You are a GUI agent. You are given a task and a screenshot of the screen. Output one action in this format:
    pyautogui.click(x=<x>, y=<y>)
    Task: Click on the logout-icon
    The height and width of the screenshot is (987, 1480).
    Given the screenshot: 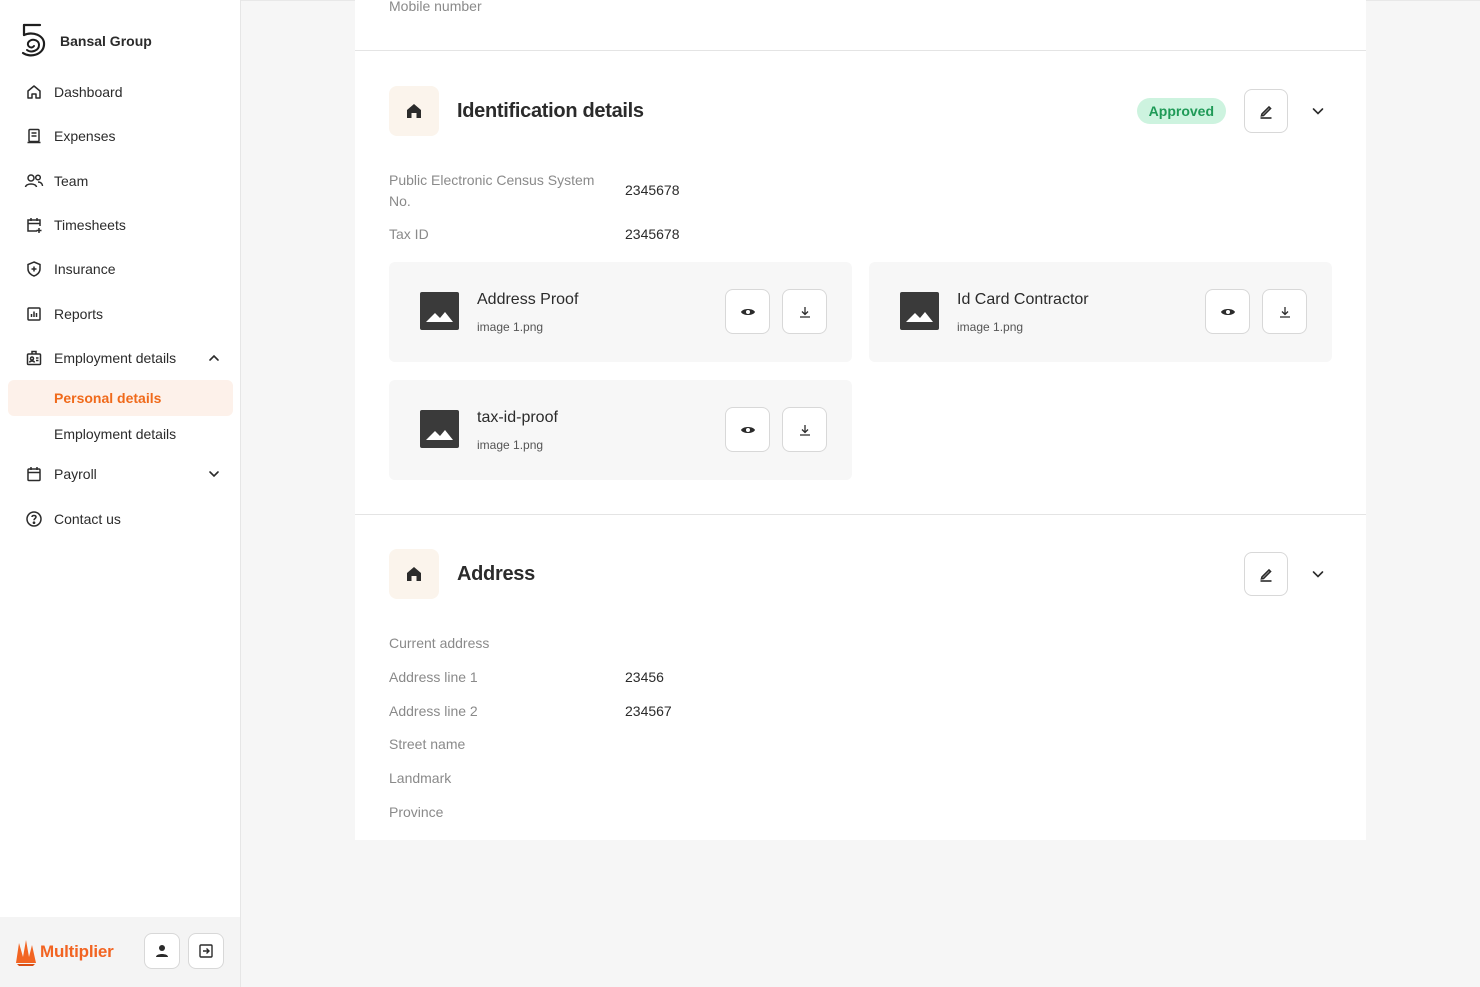 What is the action you would take?
    pyautogui.click(x=206, y=951)
    